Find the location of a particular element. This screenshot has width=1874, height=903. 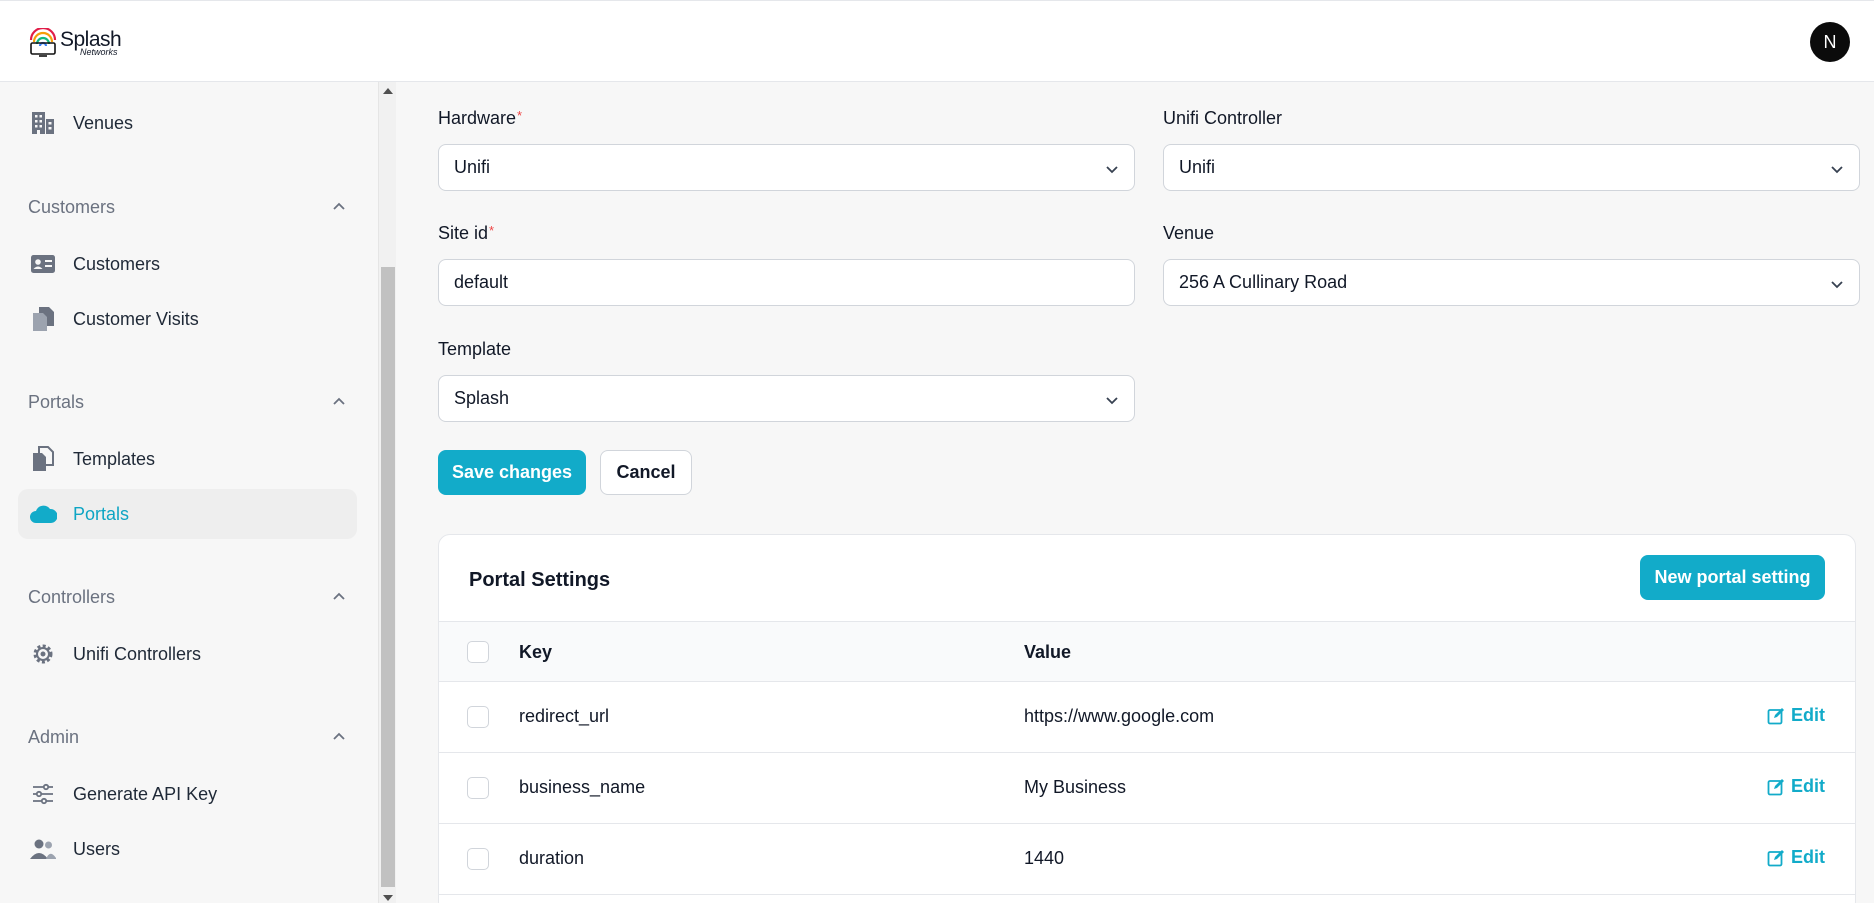

row-key: redirect_url is located at coordinates (564, 716).